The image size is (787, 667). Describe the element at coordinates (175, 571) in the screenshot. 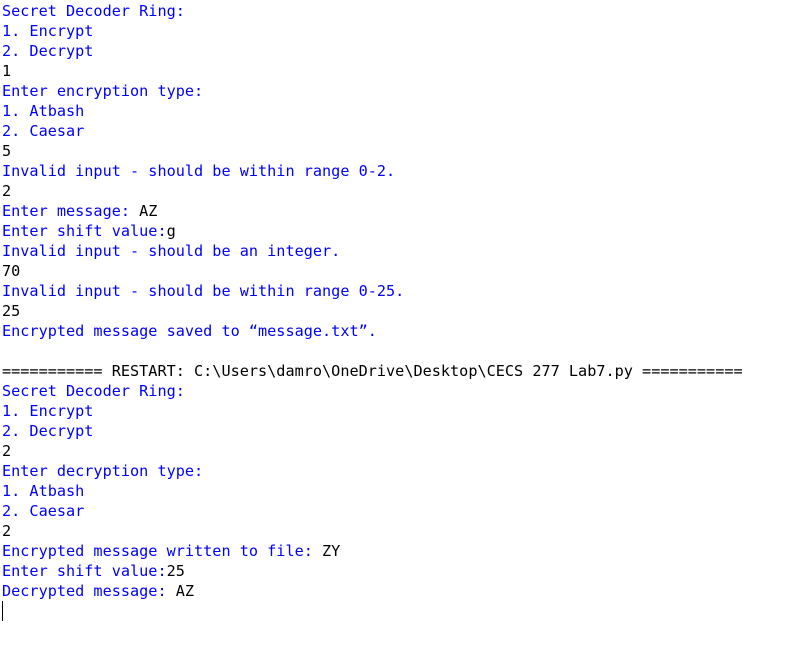

I see `console-user-input: 25` at that location.